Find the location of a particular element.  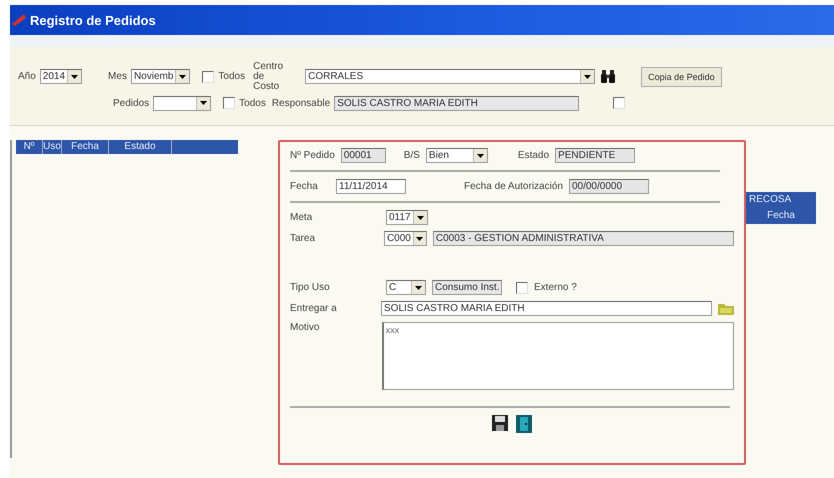

field-label: Fecha de Autorización is located at coordinates (513, 186).